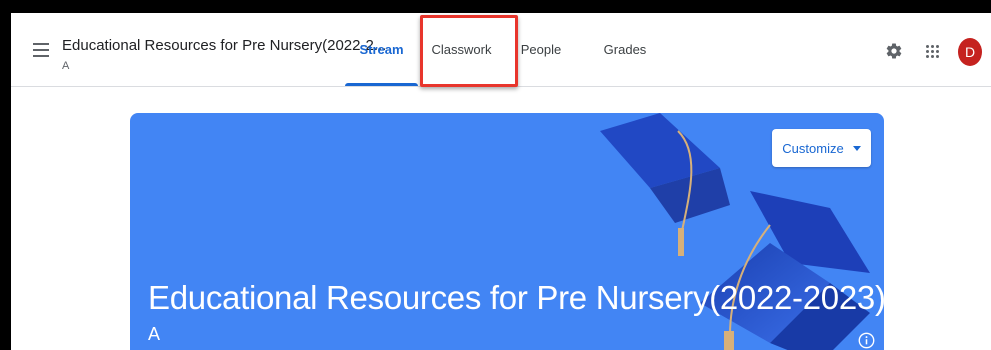  What do you see at coordinates (813, 148) in the screenshot?
I see `customize-label: Customize` at bounding box center [813, 148].